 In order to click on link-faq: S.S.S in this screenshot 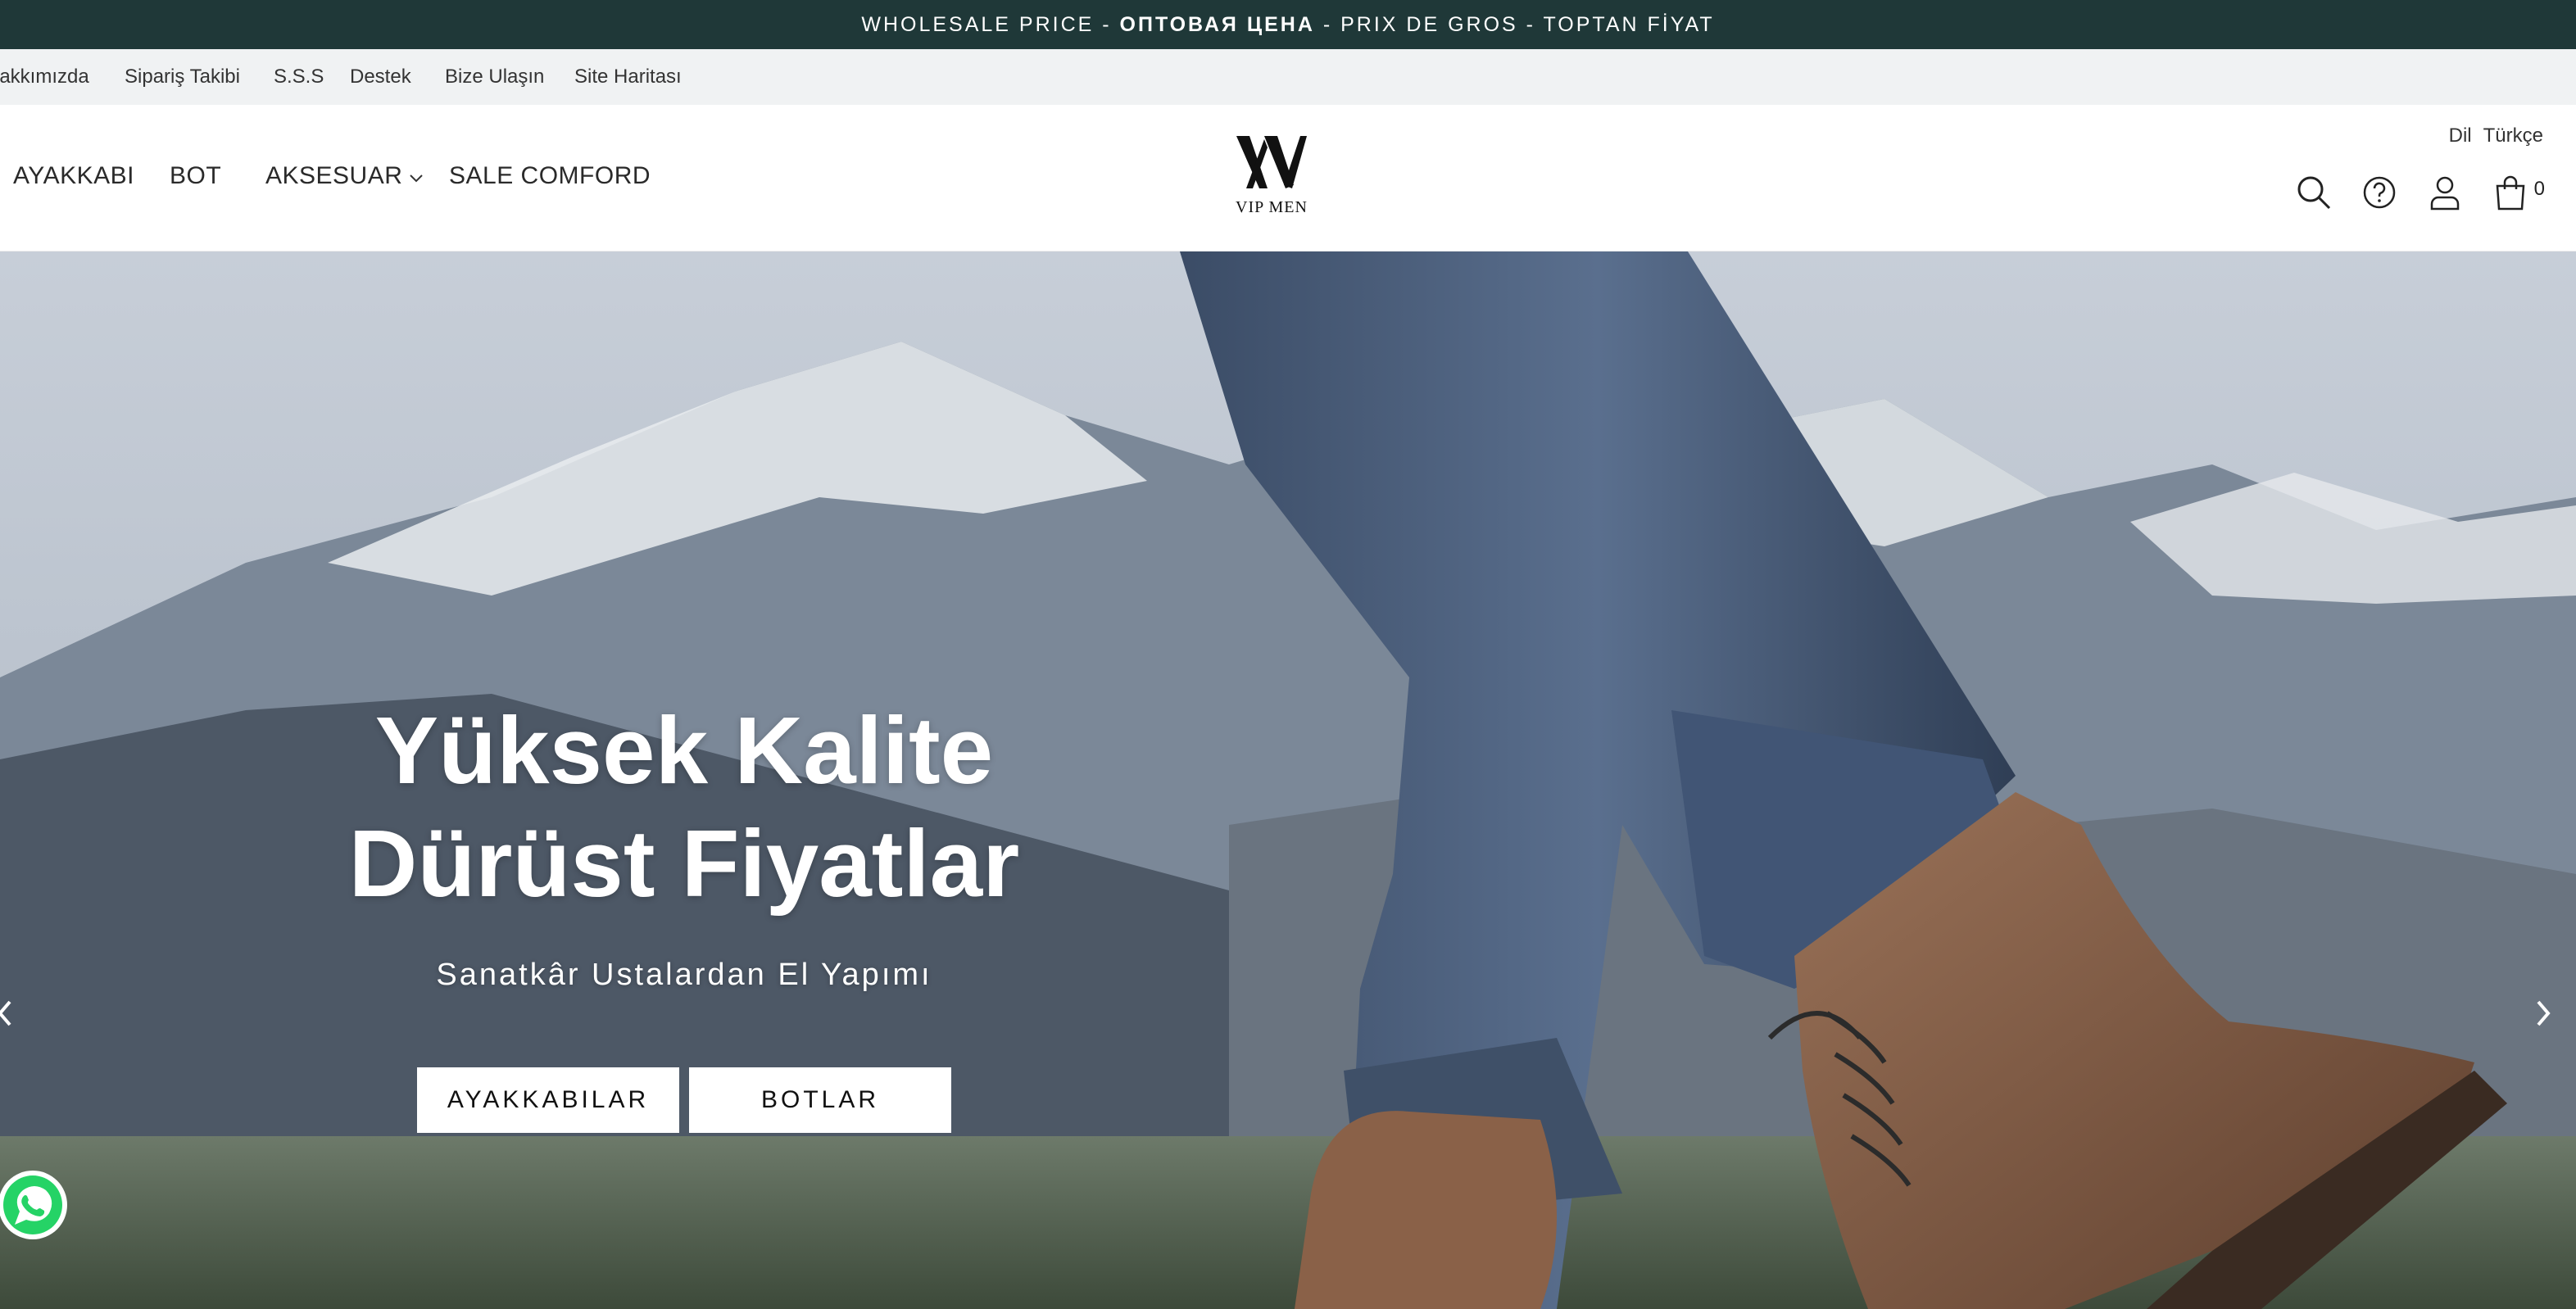, I will do `click(299, 77)`.